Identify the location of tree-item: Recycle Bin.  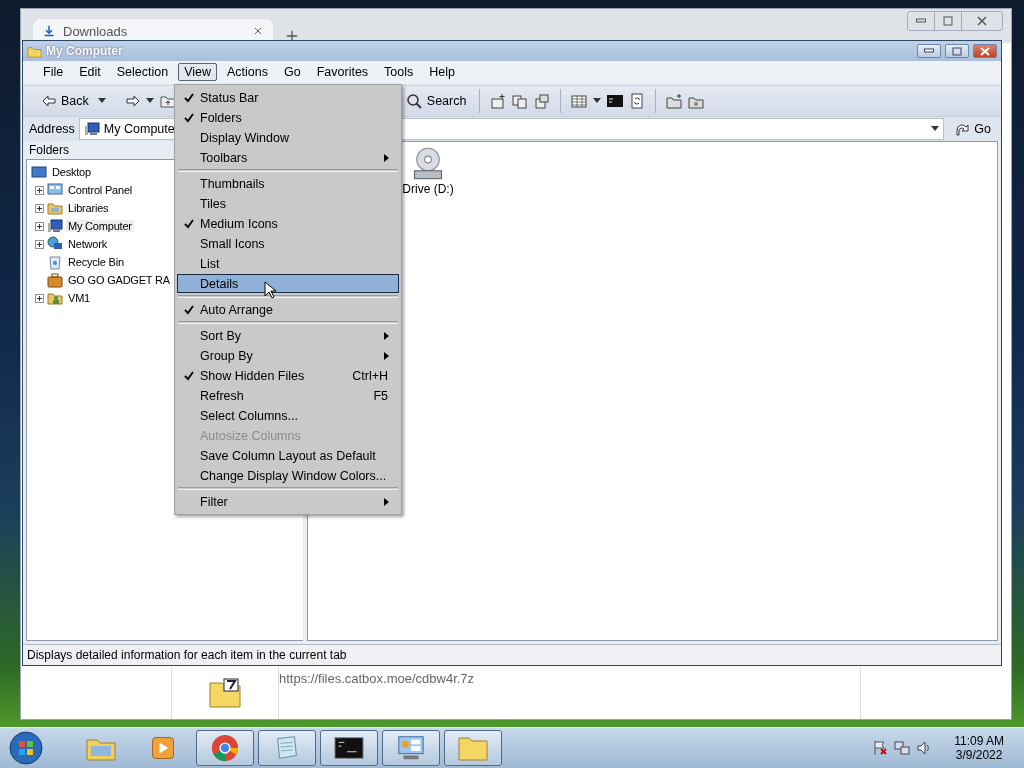
(96, 262).